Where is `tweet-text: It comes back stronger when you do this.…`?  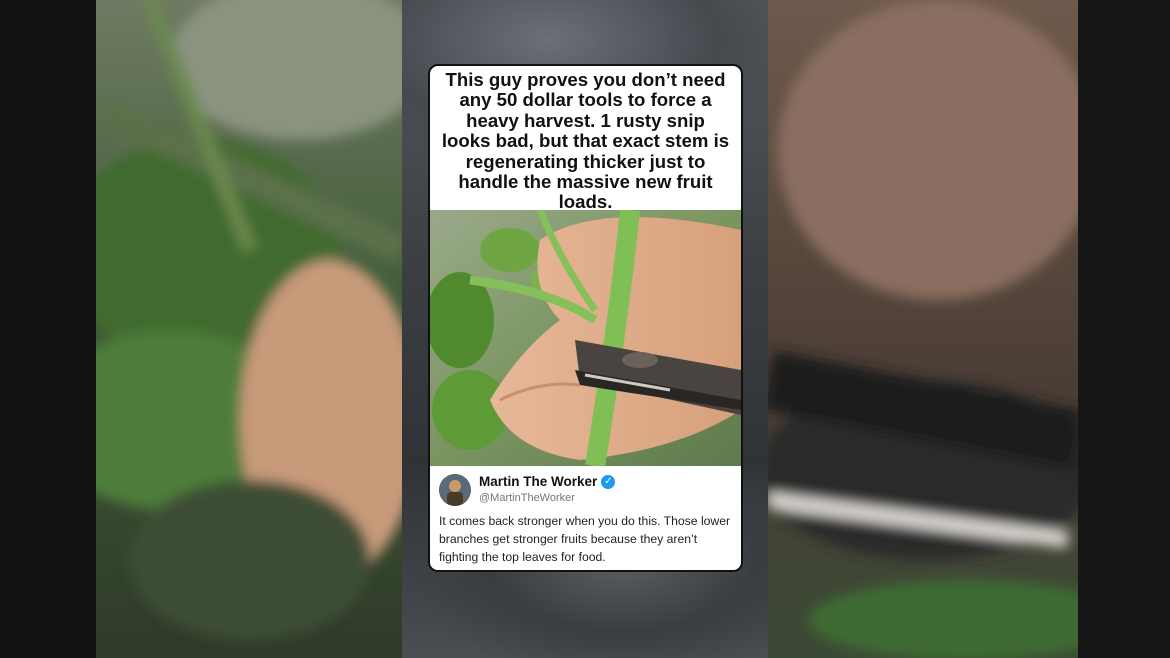 tweet-text: It comes back stronger when you do this.… is located at coordinates (585, 539).